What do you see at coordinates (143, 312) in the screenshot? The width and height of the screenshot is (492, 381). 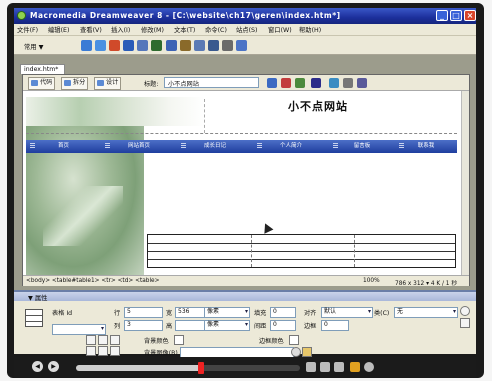 I see `rows-input: 5` at bounding box center [143, 312].